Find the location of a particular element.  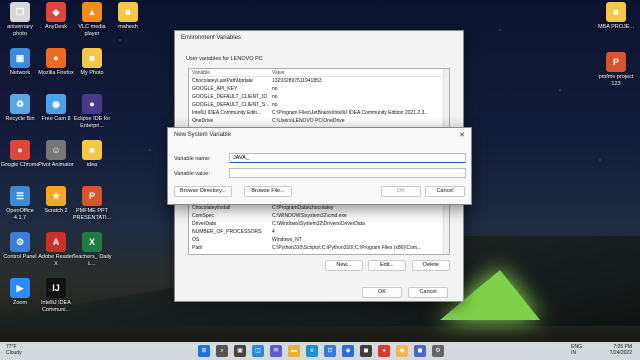

desktop-icon-label: mahesh is located at coordinates (128, 27).